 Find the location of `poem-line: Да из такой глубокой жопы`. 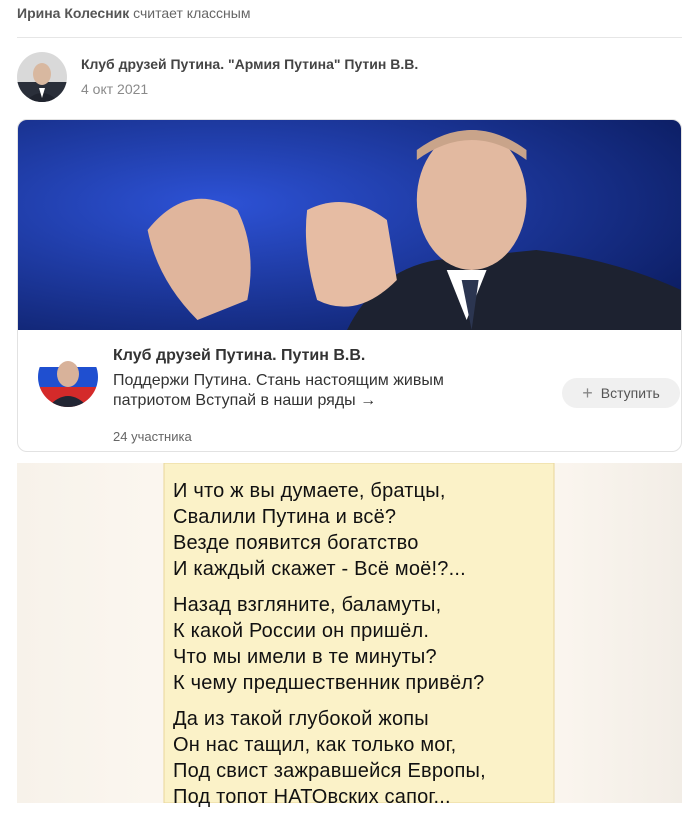

poem-line: Да из такой глубокой жопы is located at coordinates (301, 719).